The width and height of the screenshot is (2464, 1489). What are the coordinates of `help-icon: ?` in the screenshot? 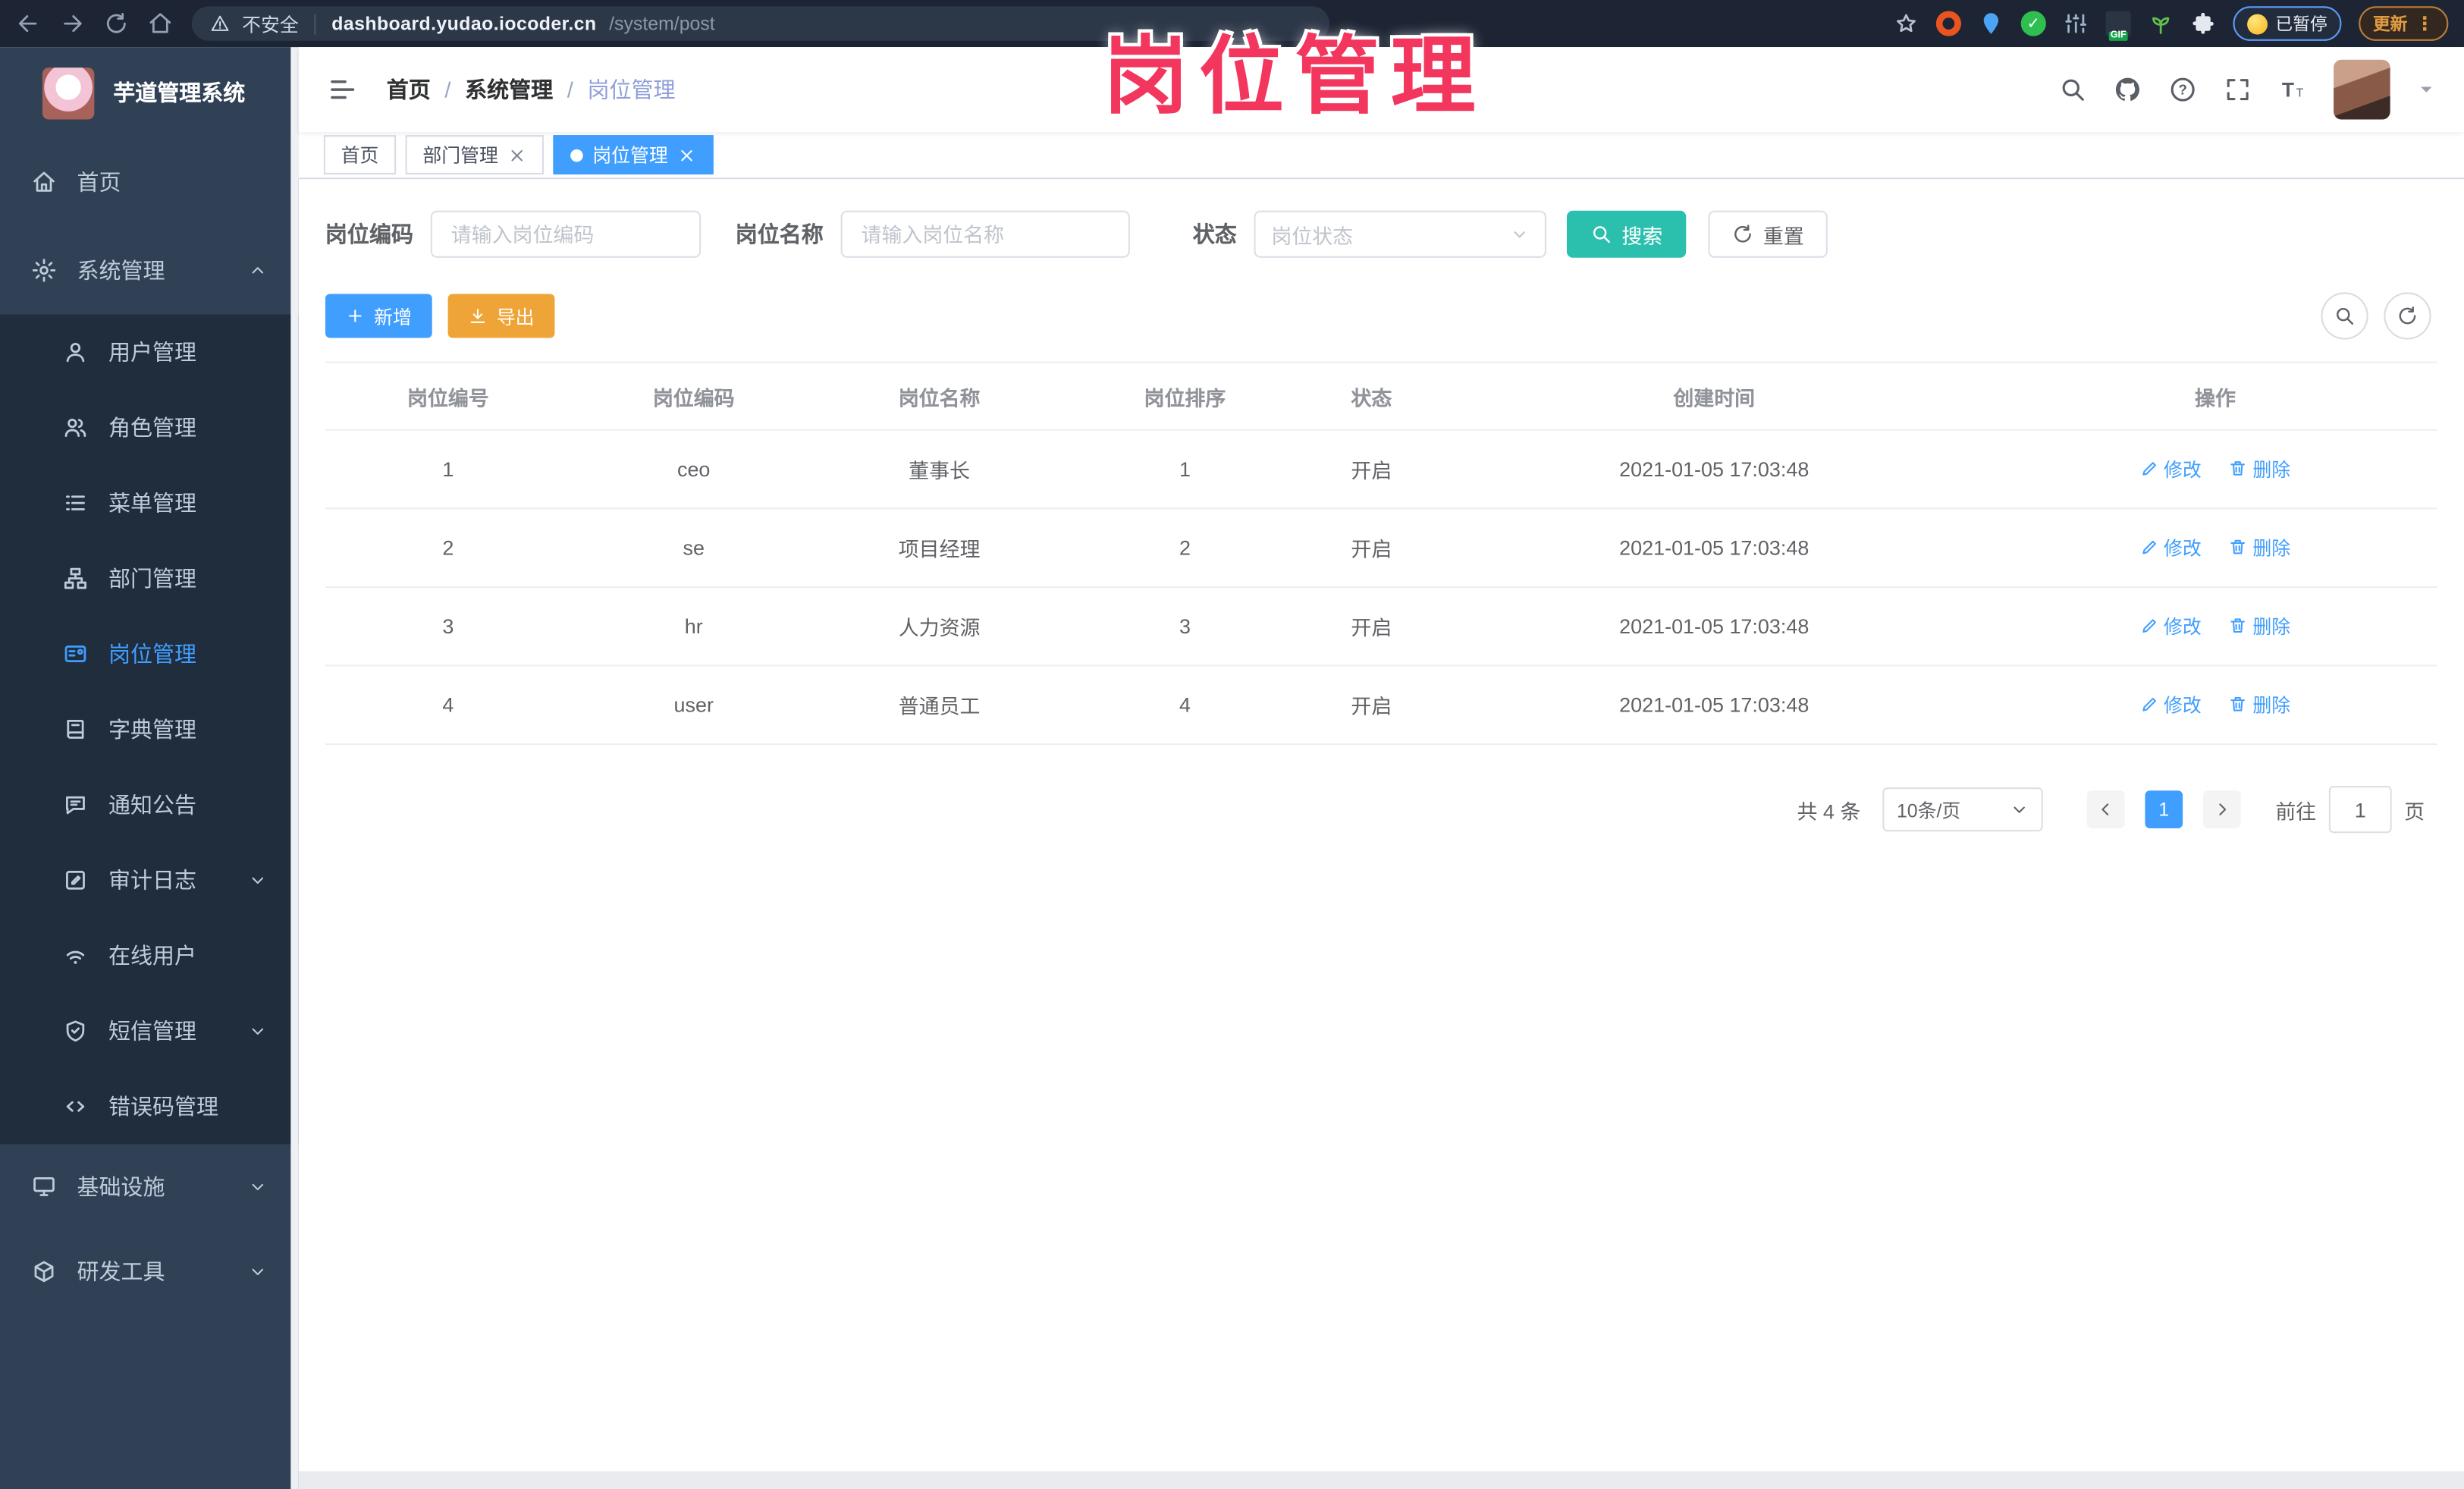 It's located at (2182, 89).